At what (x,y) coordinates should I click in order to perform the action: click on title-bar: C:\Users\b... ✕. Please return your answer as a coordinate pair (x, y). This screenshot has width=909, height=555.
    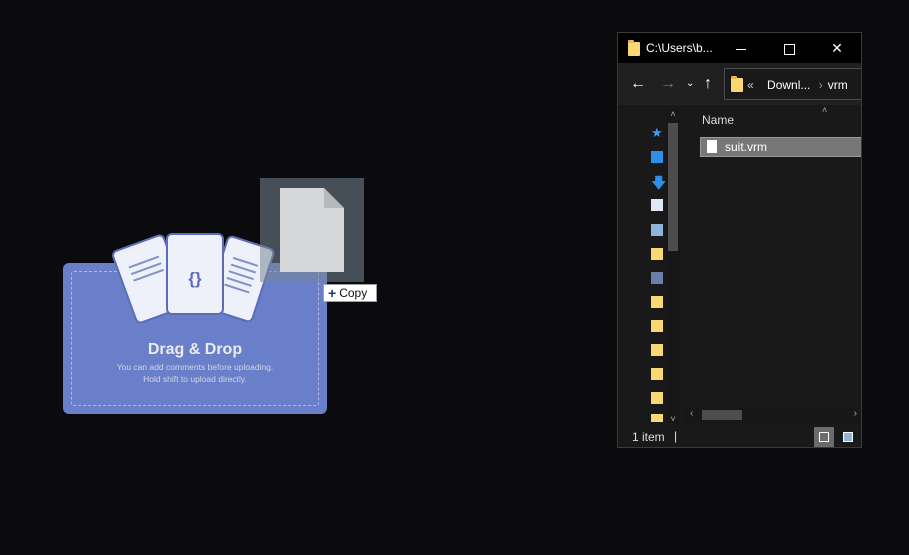
    Looking at the image, I should click on (739, 48).